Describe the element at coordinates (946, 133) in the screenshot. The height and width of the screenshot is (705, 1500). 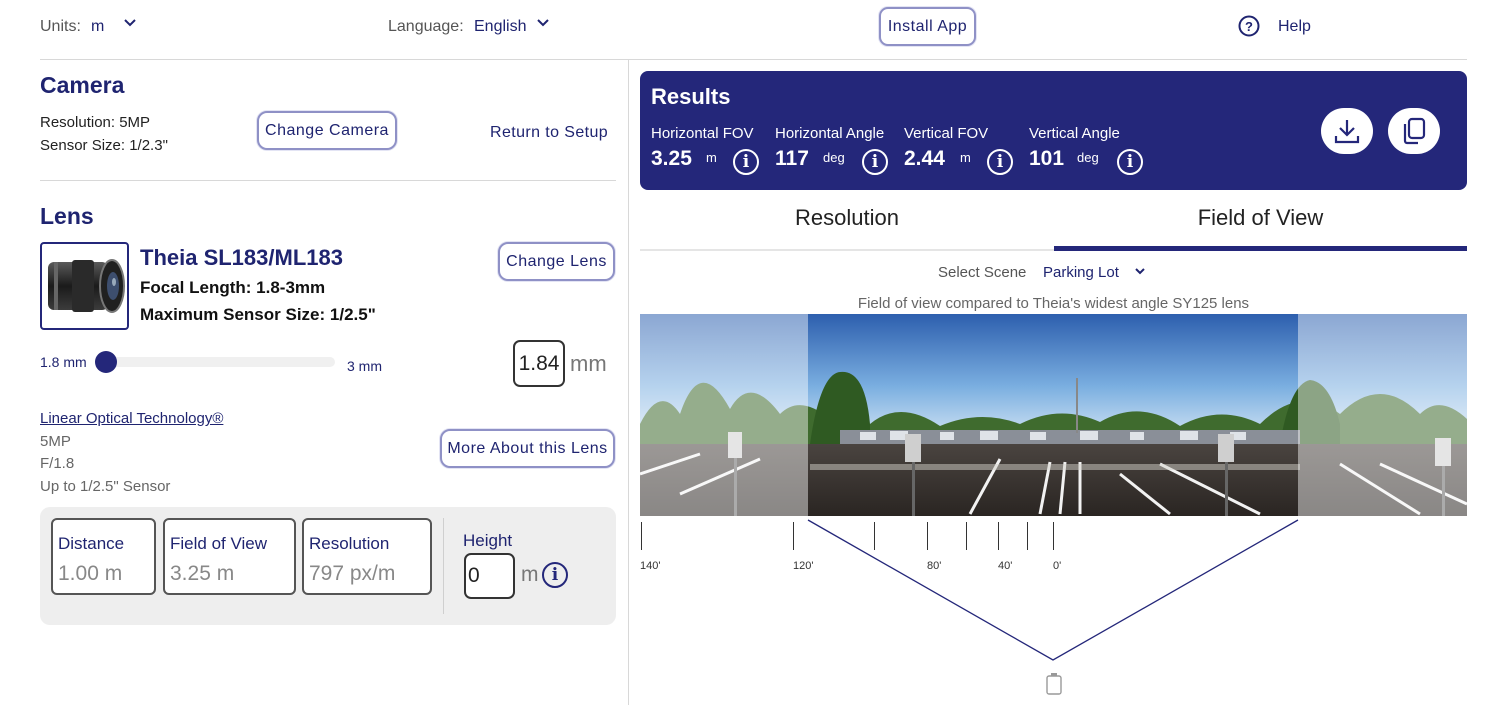
I see `vertical-fov-label: Vertical FOV` at that location.